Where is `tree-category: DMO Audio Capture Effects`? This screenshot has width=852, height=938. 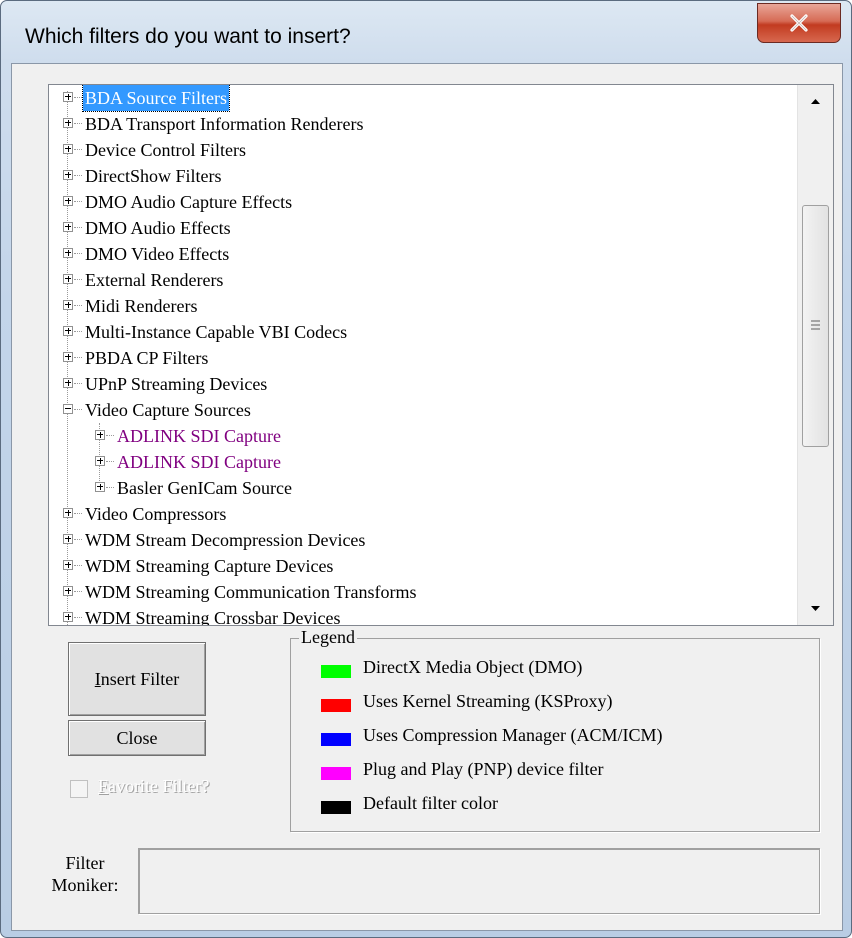 tree-category: DMO Audio Capture Effects is located at coordinates (423, 202).